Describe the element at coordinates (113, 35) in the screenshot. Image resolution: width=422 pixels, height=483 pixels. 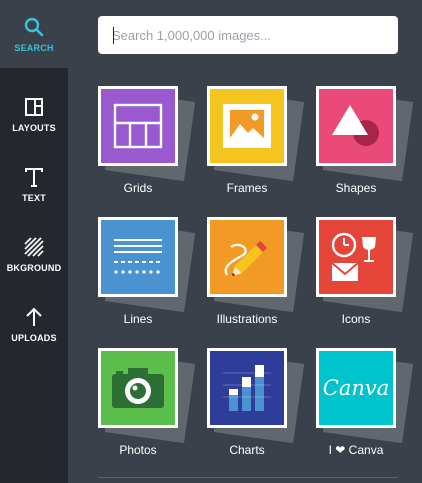
I see `text-caret` at that location.